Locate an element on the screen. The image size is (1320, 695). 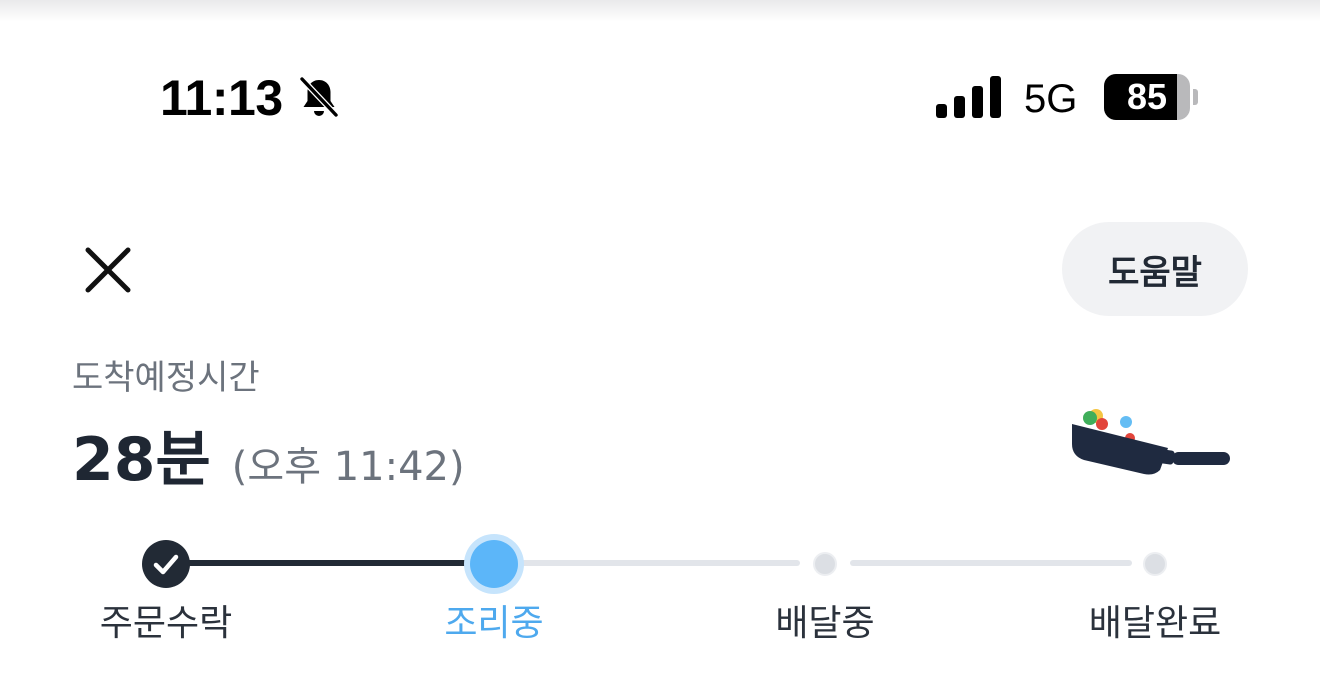
step-dot-delivered is located at coordinates (1155, 564).